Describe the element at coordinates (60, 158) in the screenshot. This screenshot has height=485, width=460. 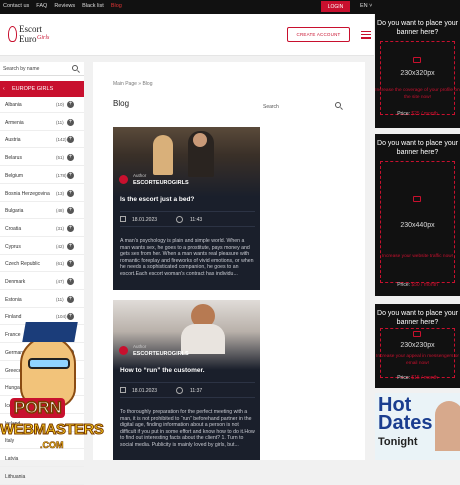
I see `country-count: (51)` at that location.